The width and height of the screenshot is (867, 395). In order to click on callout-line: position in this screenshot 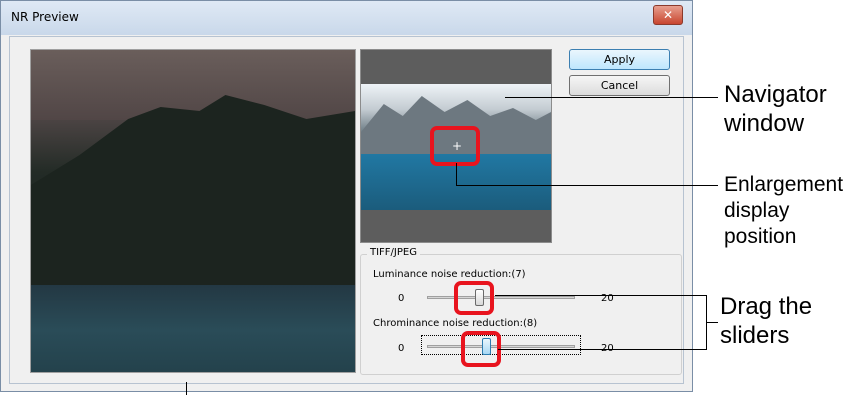, I will do `click(760, 236)`.